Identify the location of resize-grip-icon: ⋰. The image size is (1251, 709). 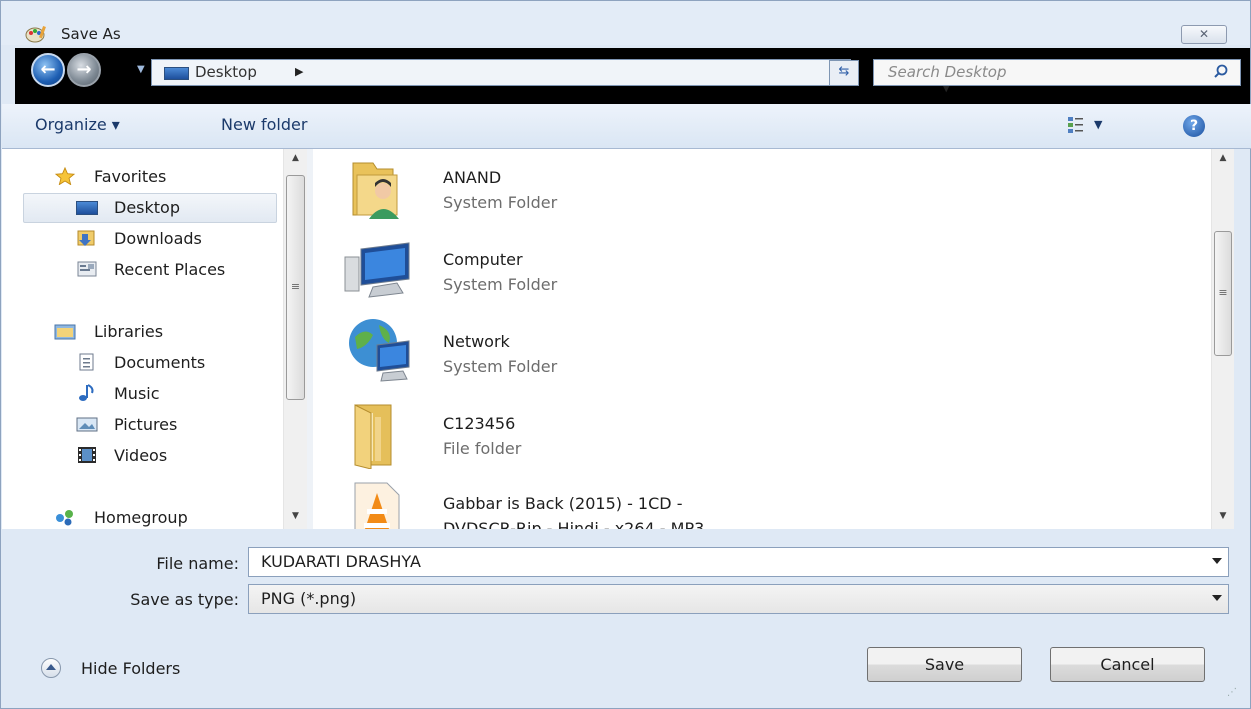
(1232, 692).